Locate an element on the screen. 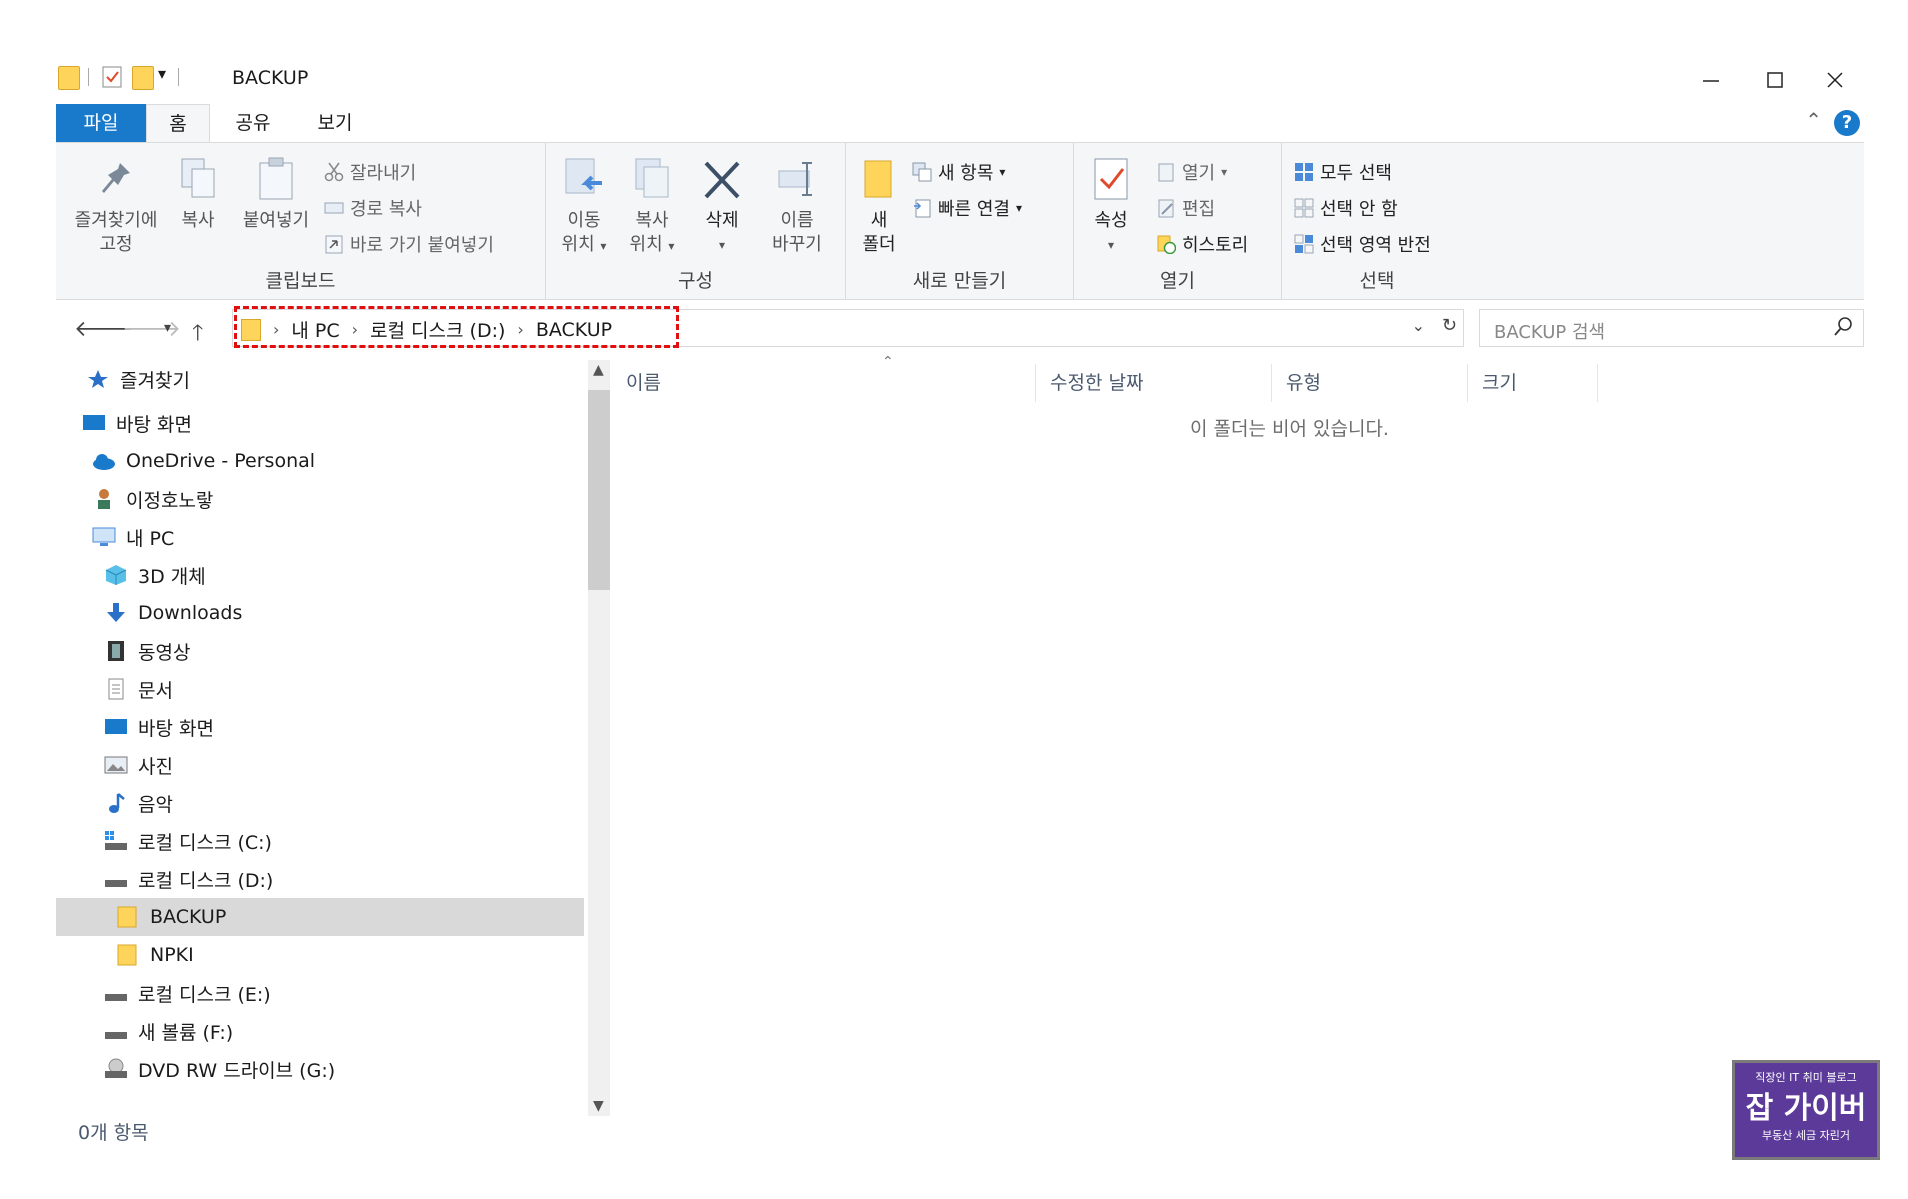  sidebar-item-videos: 동영상 is located at coordinates (320, 651).